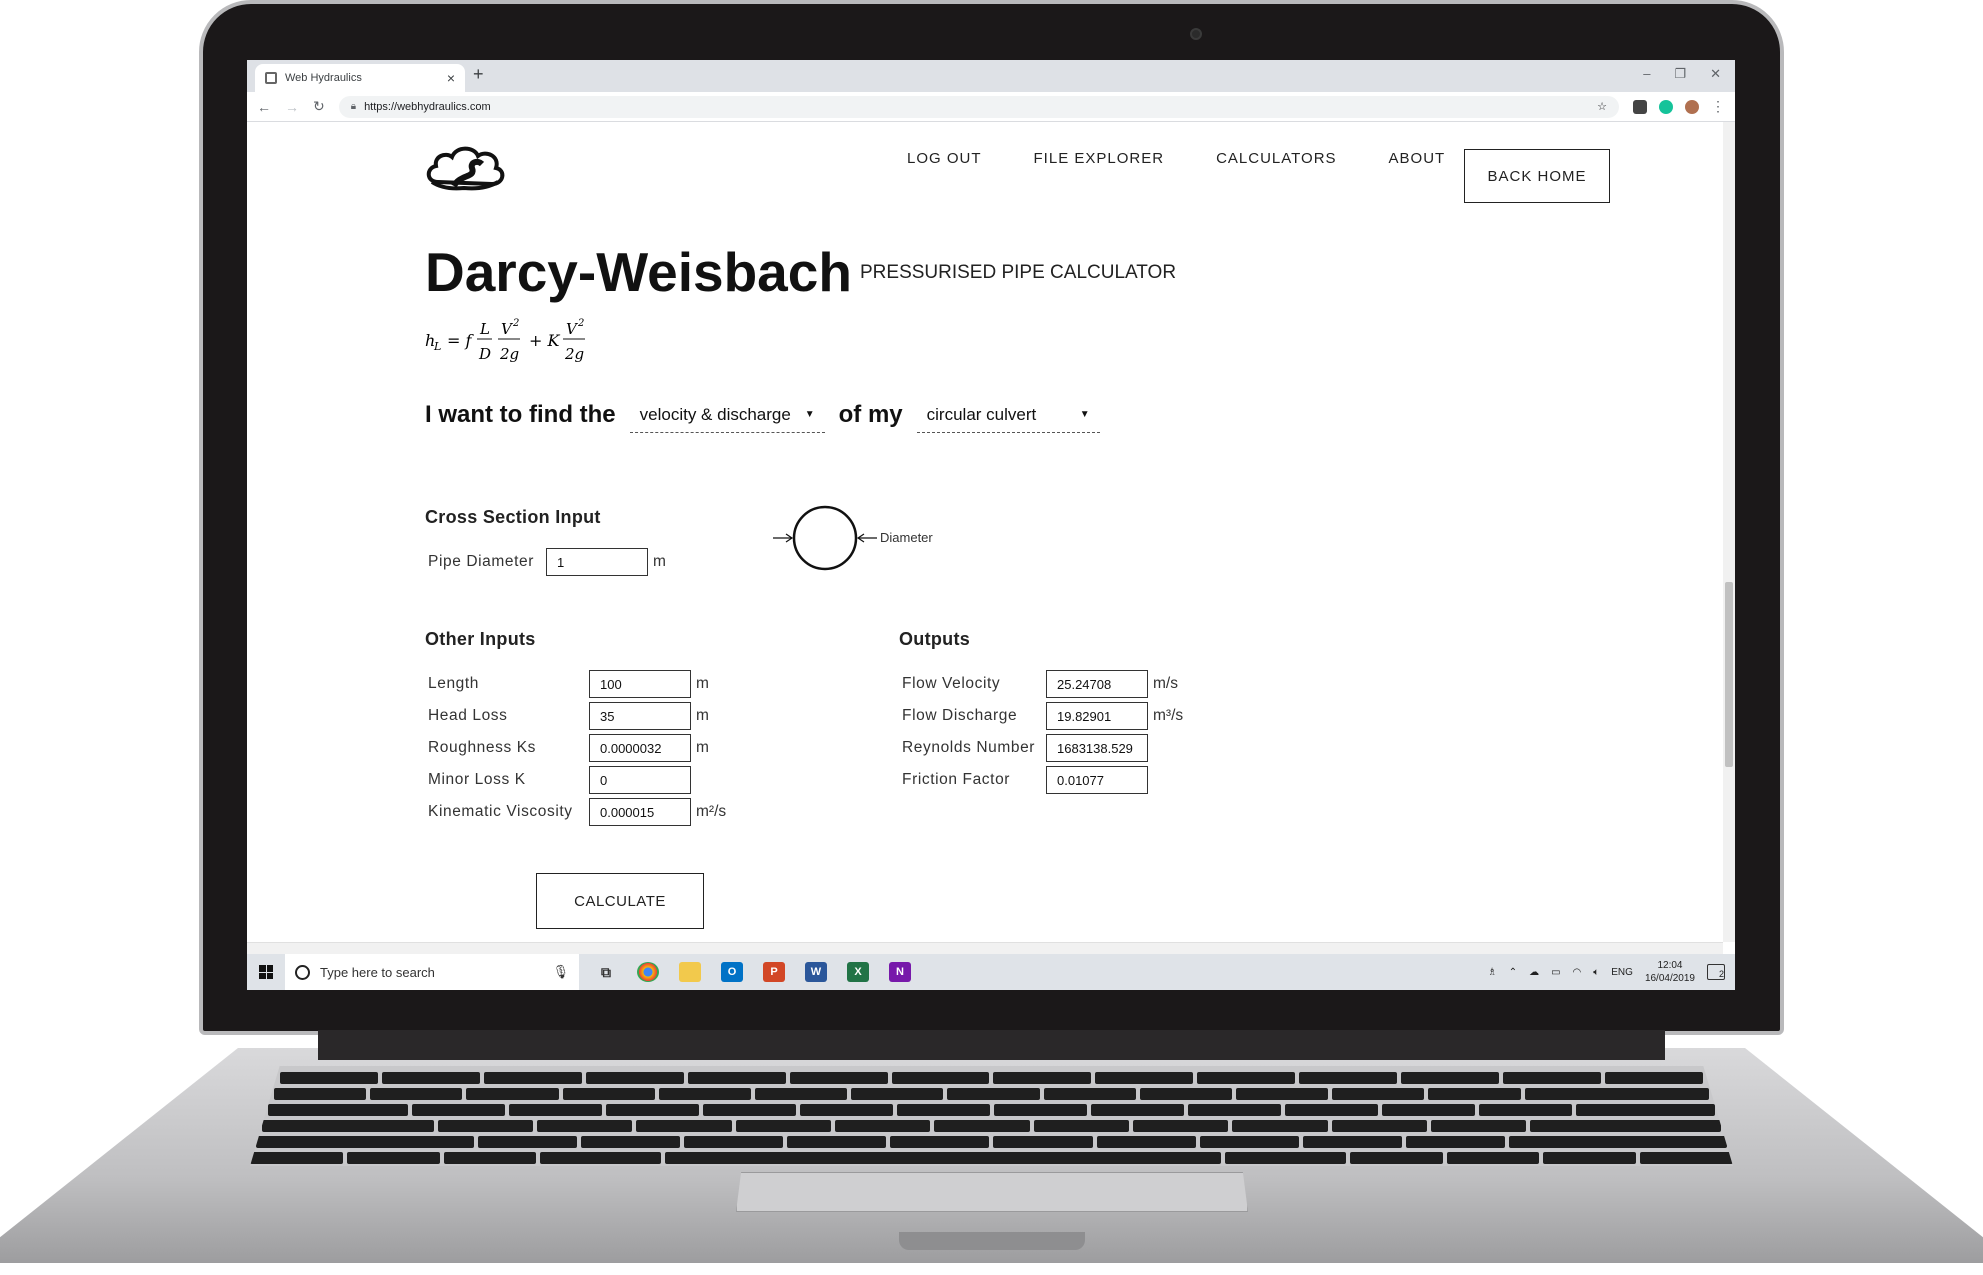 The width and height of the screenshot is (1983, 1275). Describe the element at coordinates (985, 948) in the screenshot. I see `horizontal-scrollbar` at that location.